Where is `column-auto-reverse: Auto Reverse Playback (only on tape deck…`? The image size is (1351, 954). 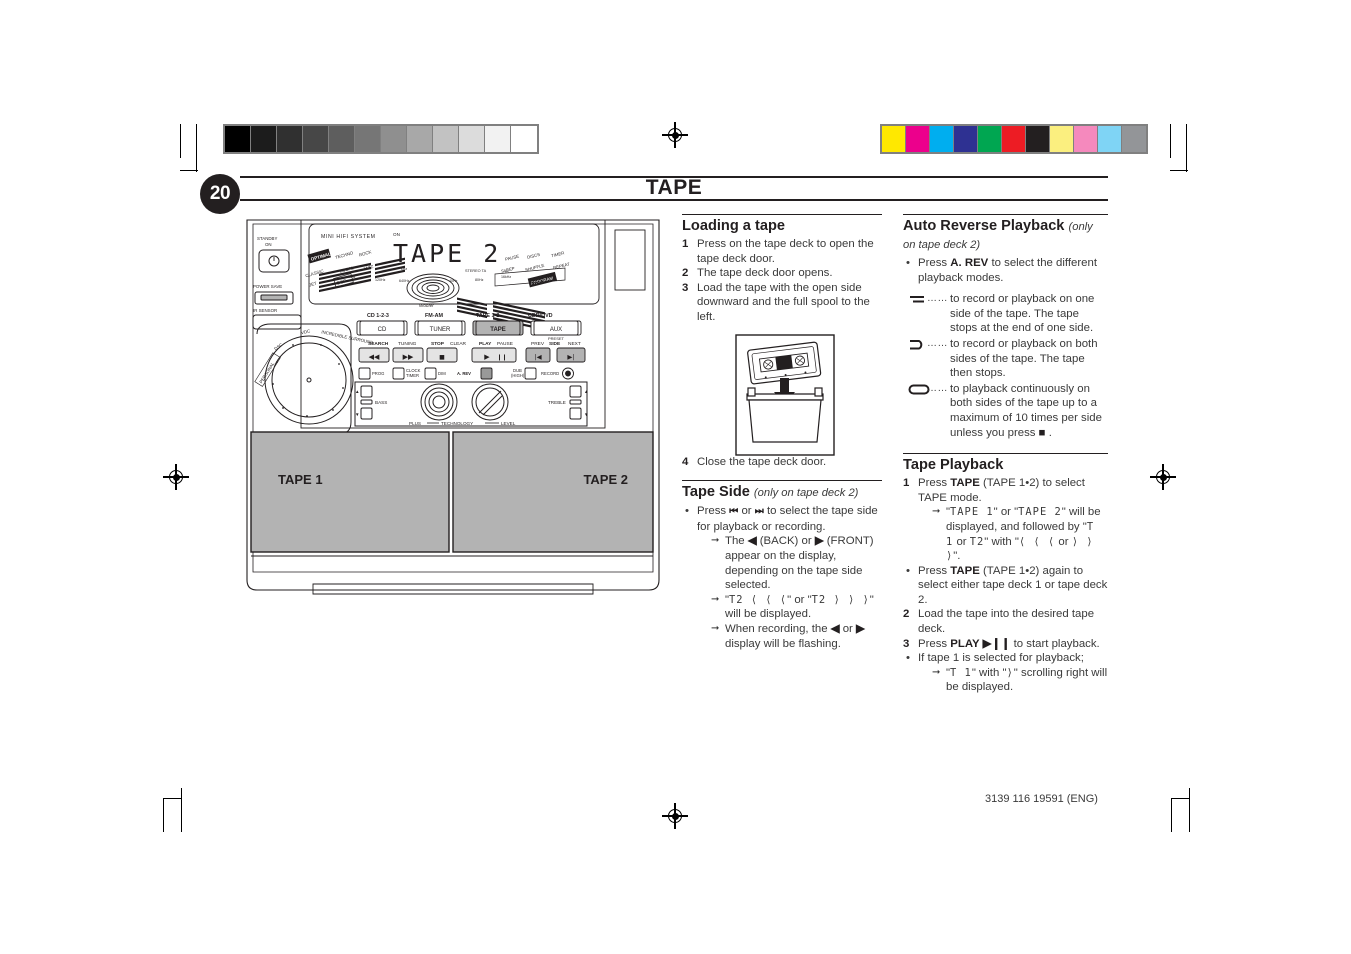 column-auto-reverse: Auto Reverse Playback (only on tape deck… is located at coordinates (1005, 454).